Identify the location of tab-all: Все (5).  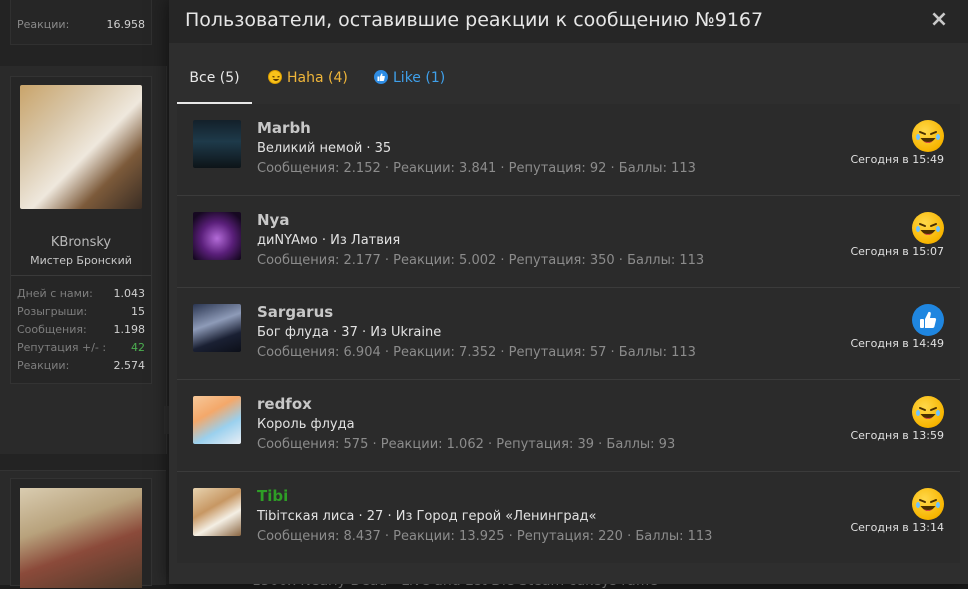
(214, 73).